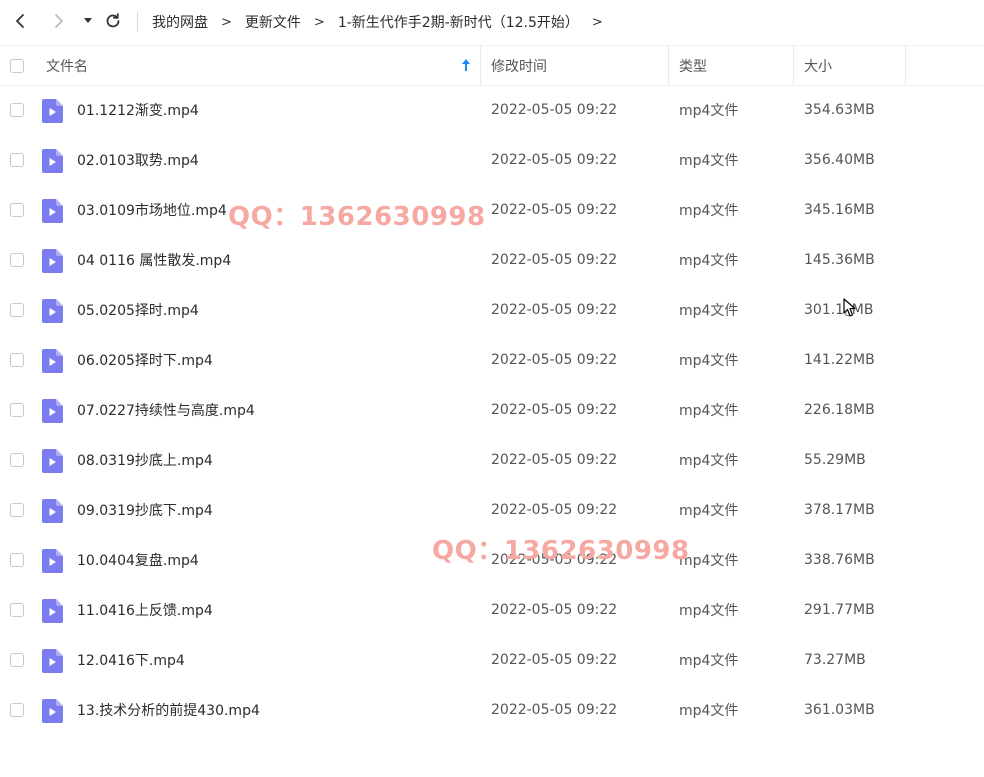 This screenshot has height=777, width=984. Describe the element at coordinates (152, 210) in the screenshot. I see `file-name: 03.0109市场地位.mp4` at that location.